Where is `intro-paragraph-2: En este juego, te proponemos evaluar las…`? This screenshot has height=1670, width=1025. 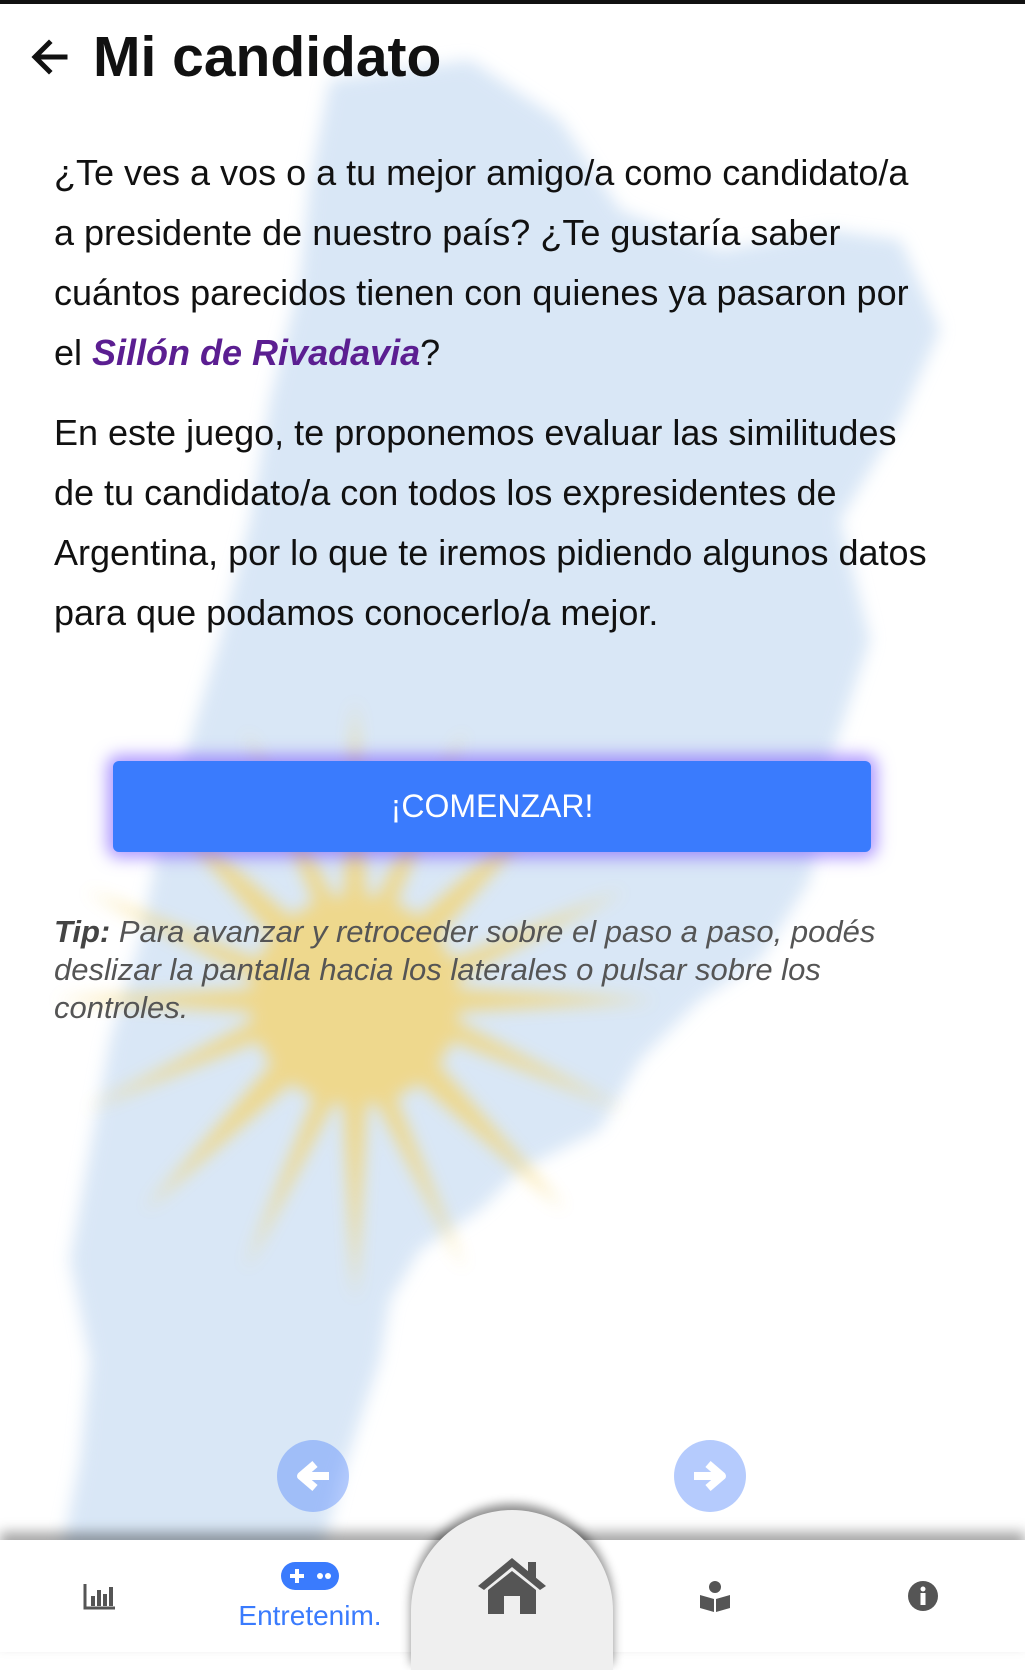
intro-paragraph-2: En este juego, te proponemos evaluar las… is located at coordinates (490, 522).